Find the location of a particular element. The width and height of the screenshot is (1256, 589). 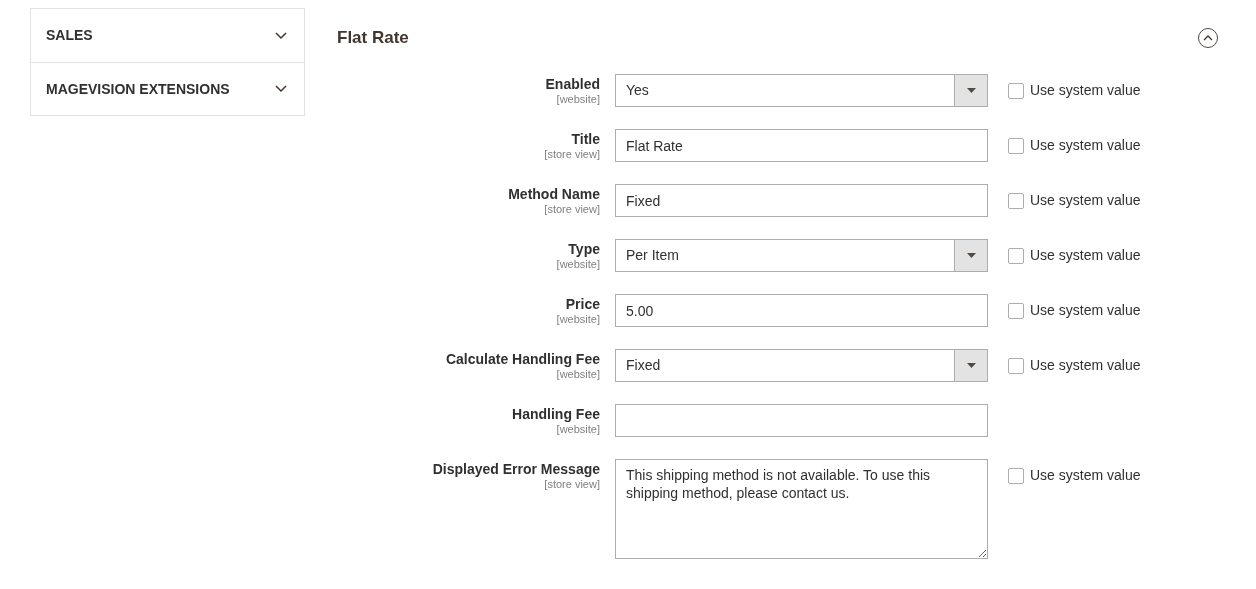

dropdown: Per Item is located at coordinates (801, 255).